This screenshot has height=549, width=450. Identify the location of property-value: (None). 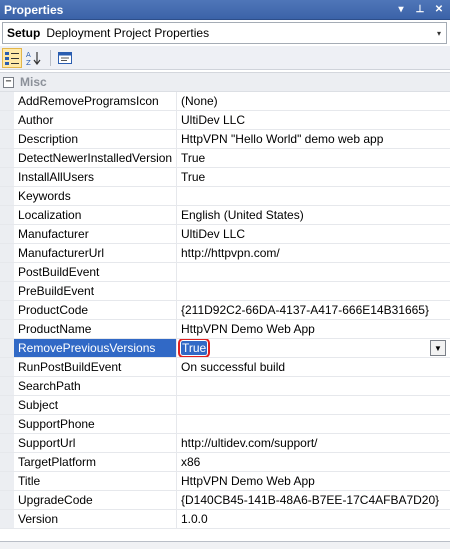
(313, 101).